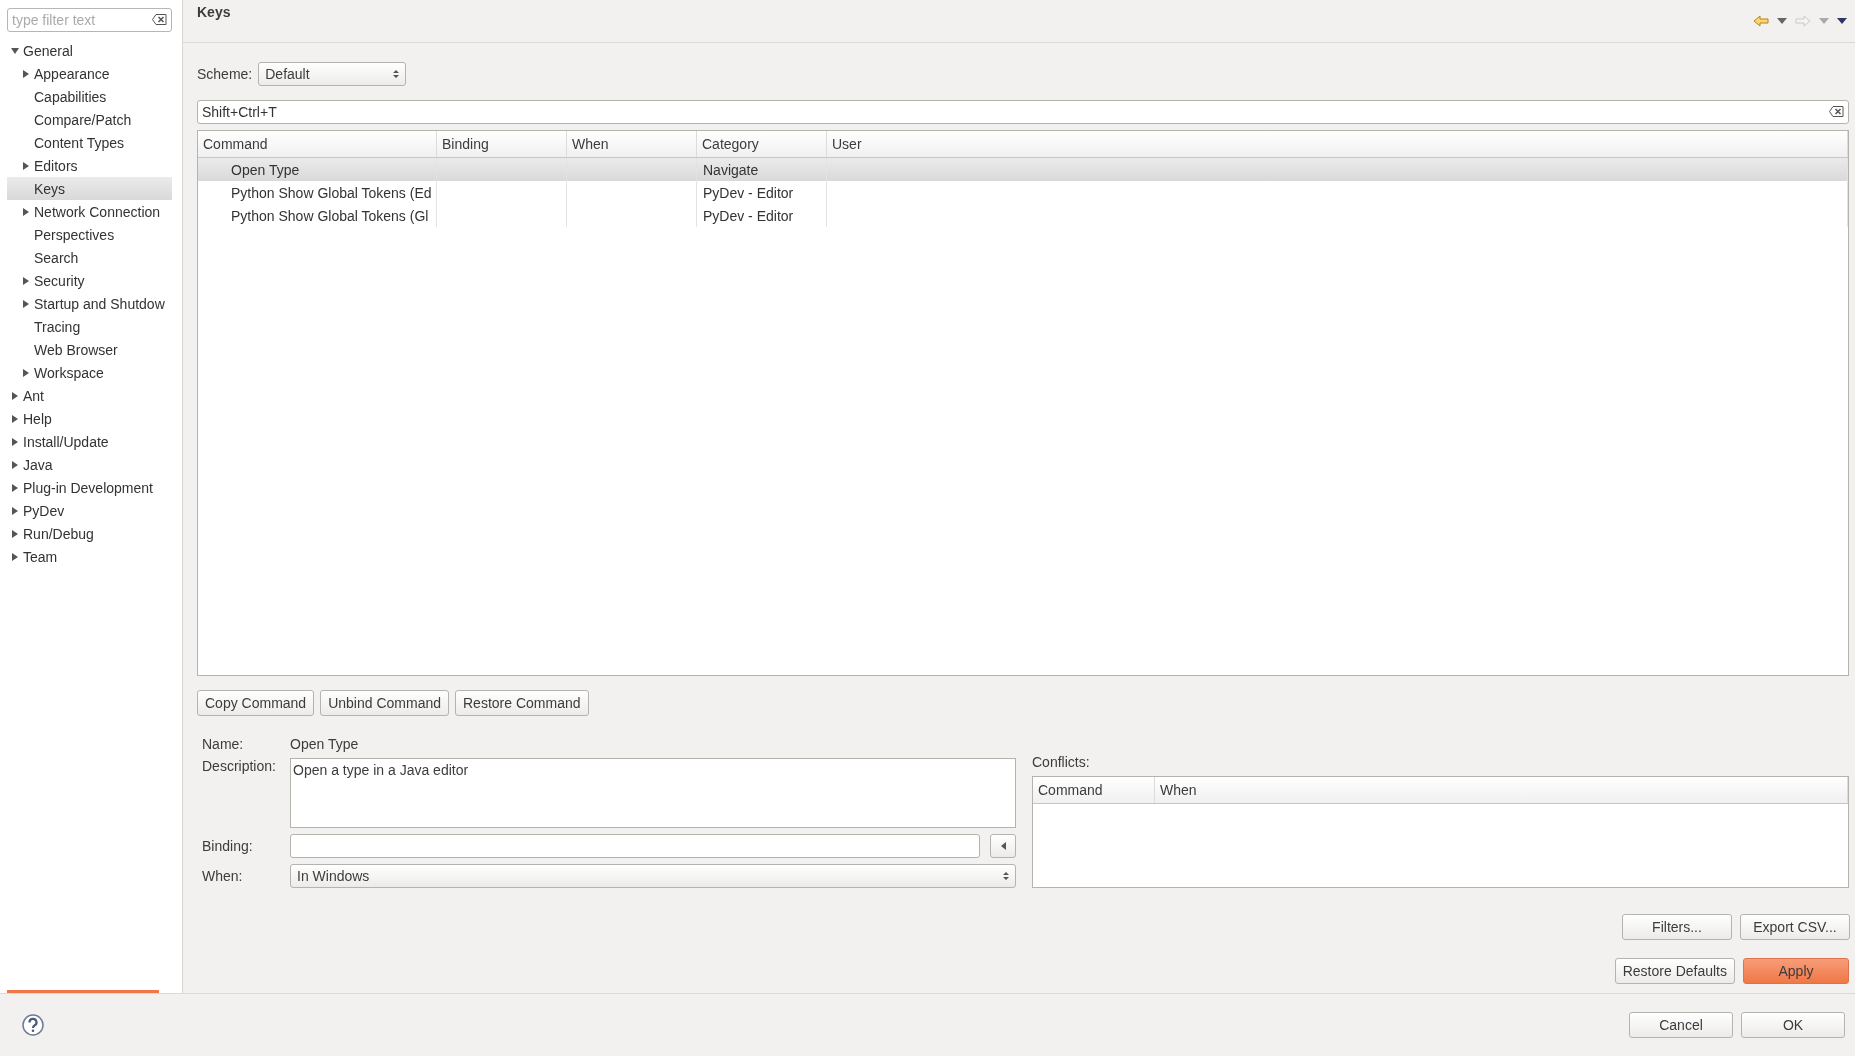 The image size is (1855, 1056). I want to click on filter-field: type filter text, so click(89, 20).